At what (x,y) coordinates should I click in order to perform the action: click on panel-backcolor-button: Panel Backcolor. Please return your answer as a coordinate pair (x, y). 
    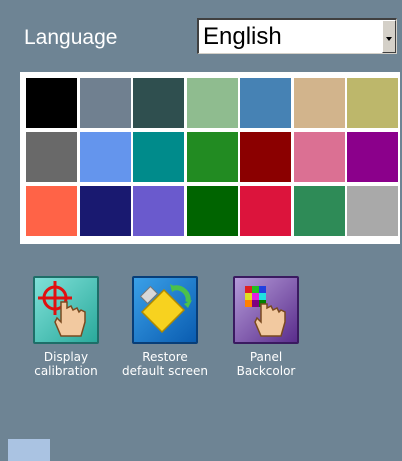
    Looking at the image, I should click on (266, 327).